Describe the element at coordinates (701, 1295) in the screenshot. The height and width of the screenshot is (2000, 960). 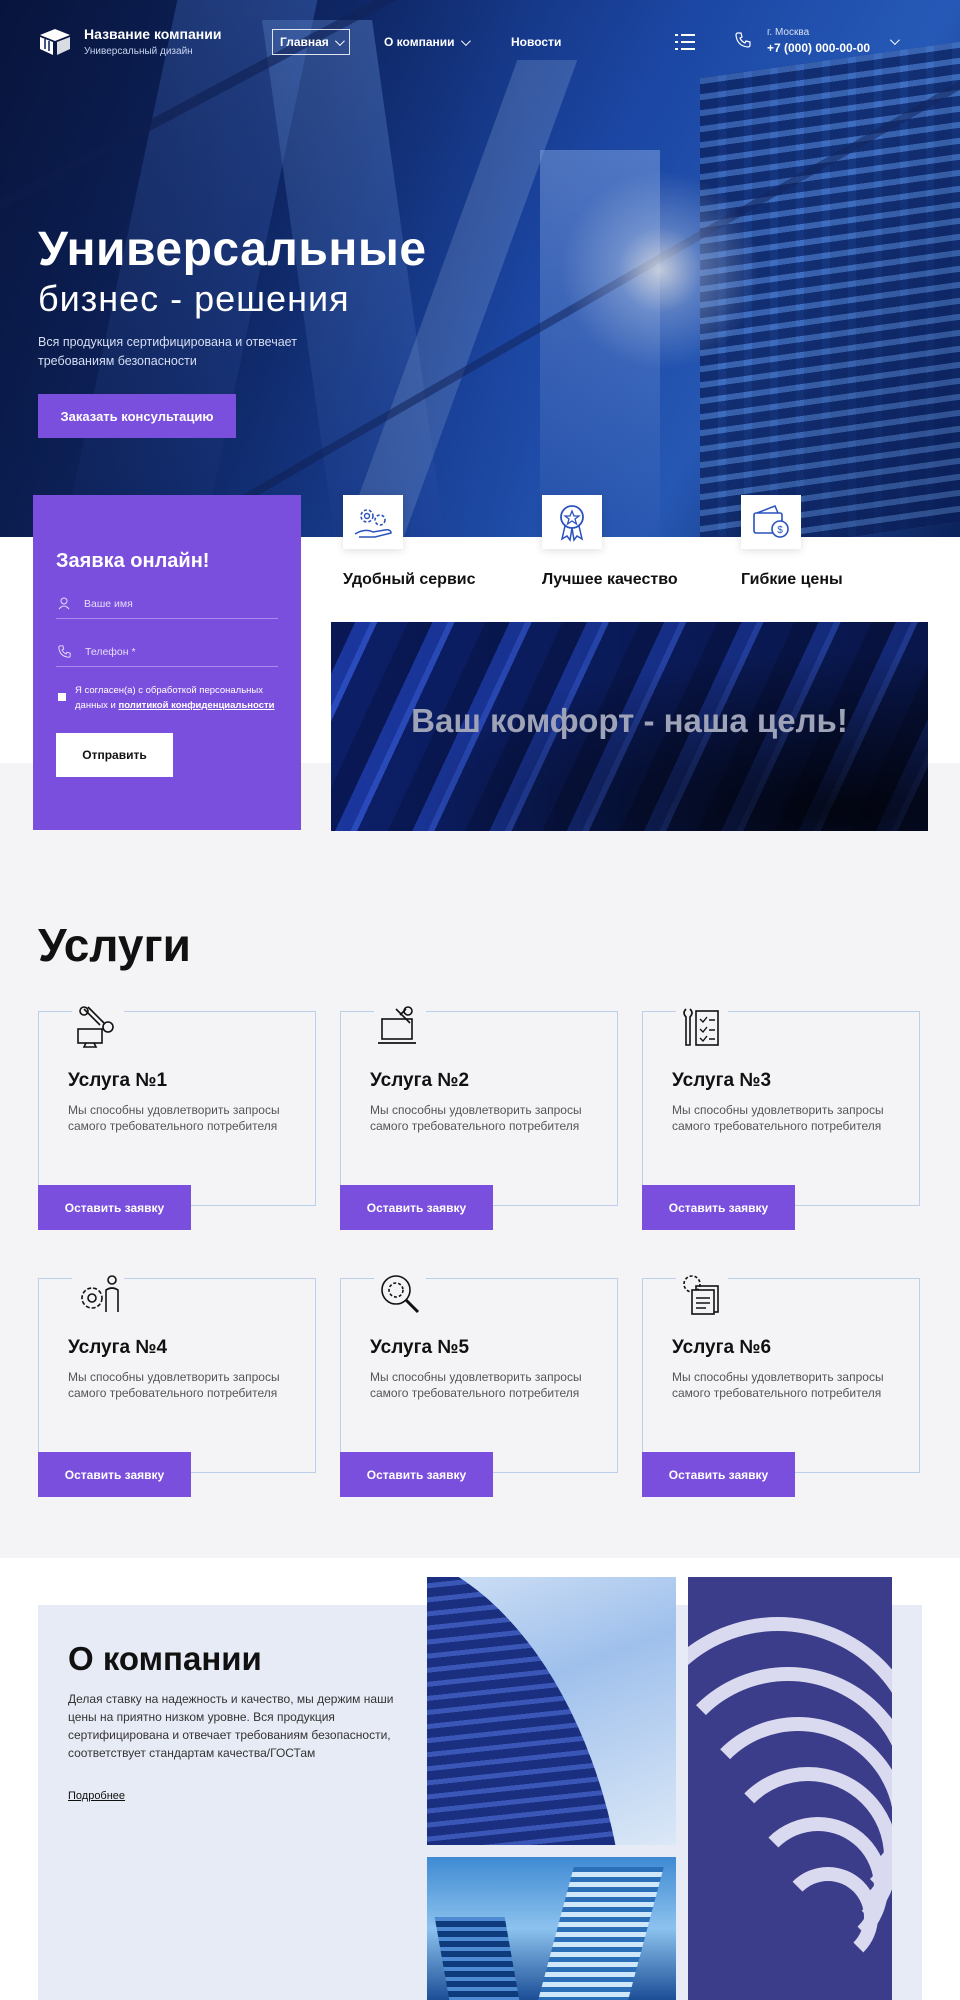
I see `gear-document-icon` at that location.